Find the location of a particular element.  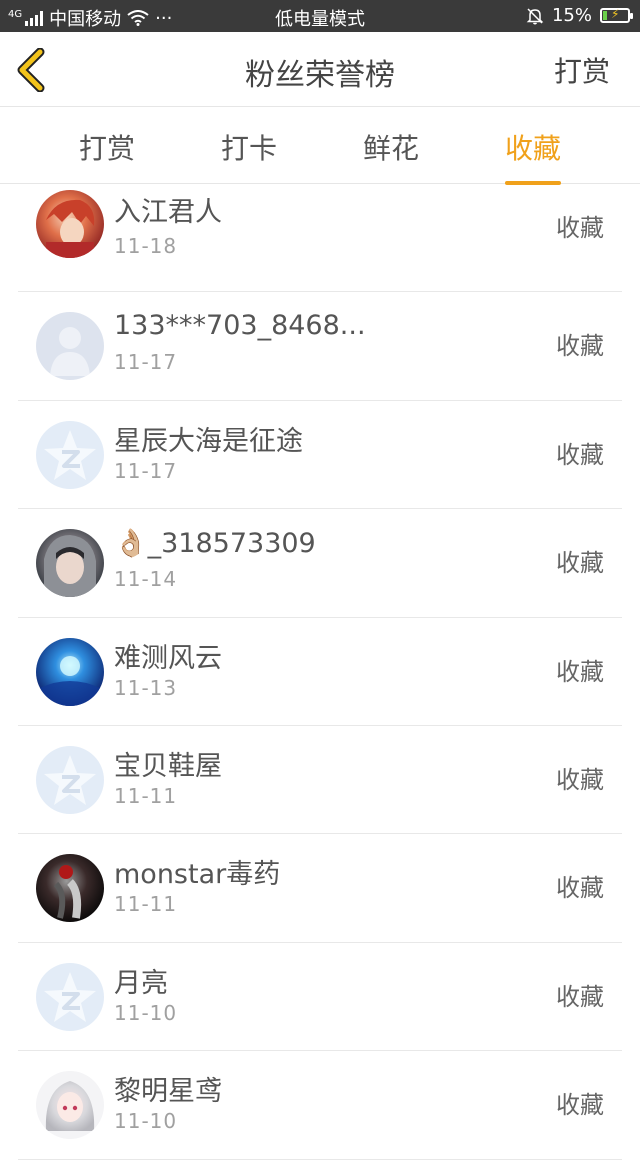

fan-row: 宝贝鞋屋 11-11 收藏 is located at coordinates (320, 780).